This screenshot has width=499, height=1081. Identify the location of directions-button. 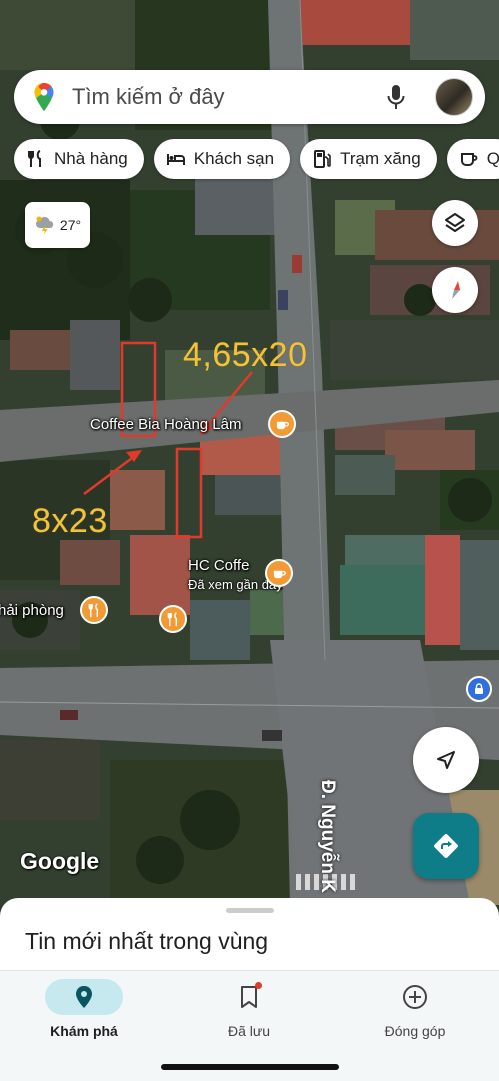
(446, 846).